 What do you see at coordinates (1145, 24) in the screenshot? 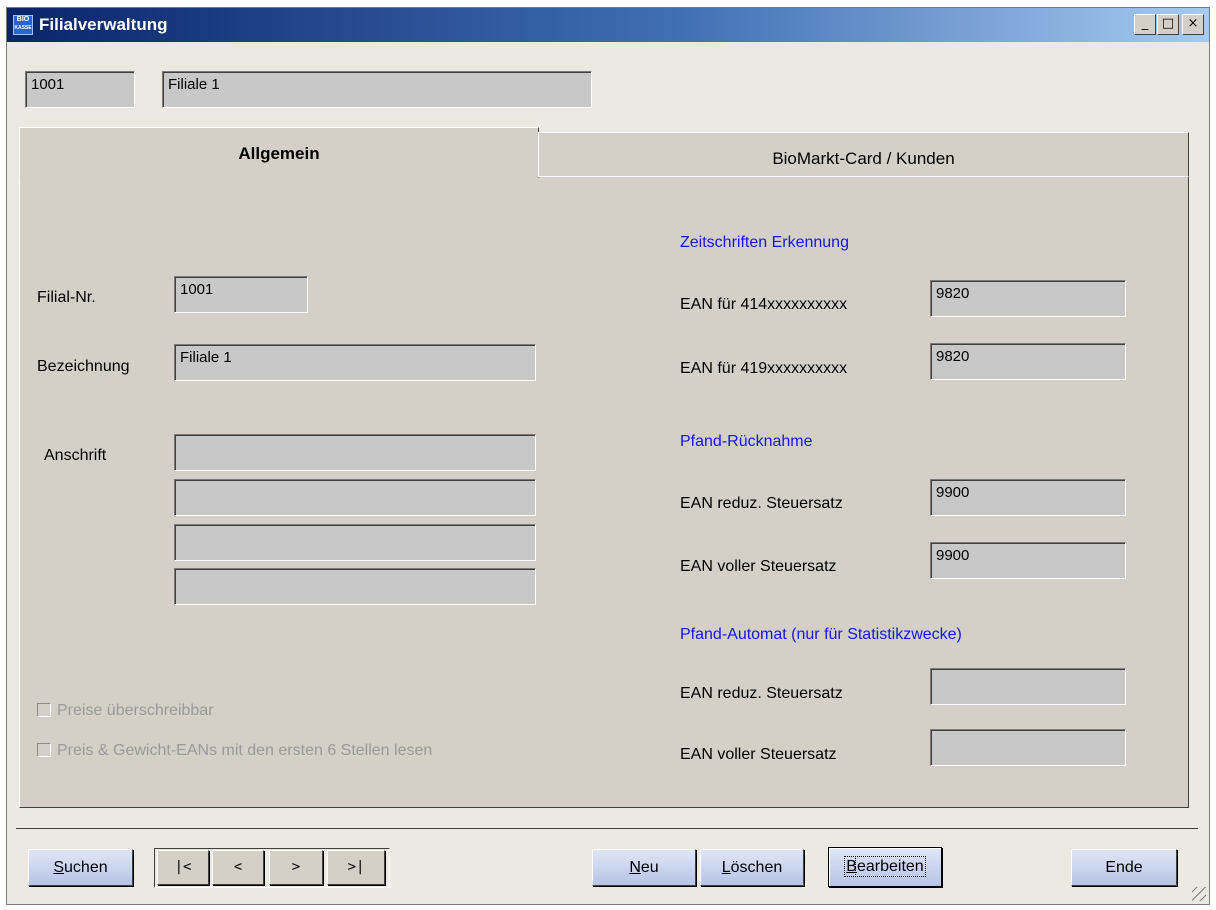
I see `minimize-button: _` at bounding box center [1145, 24].